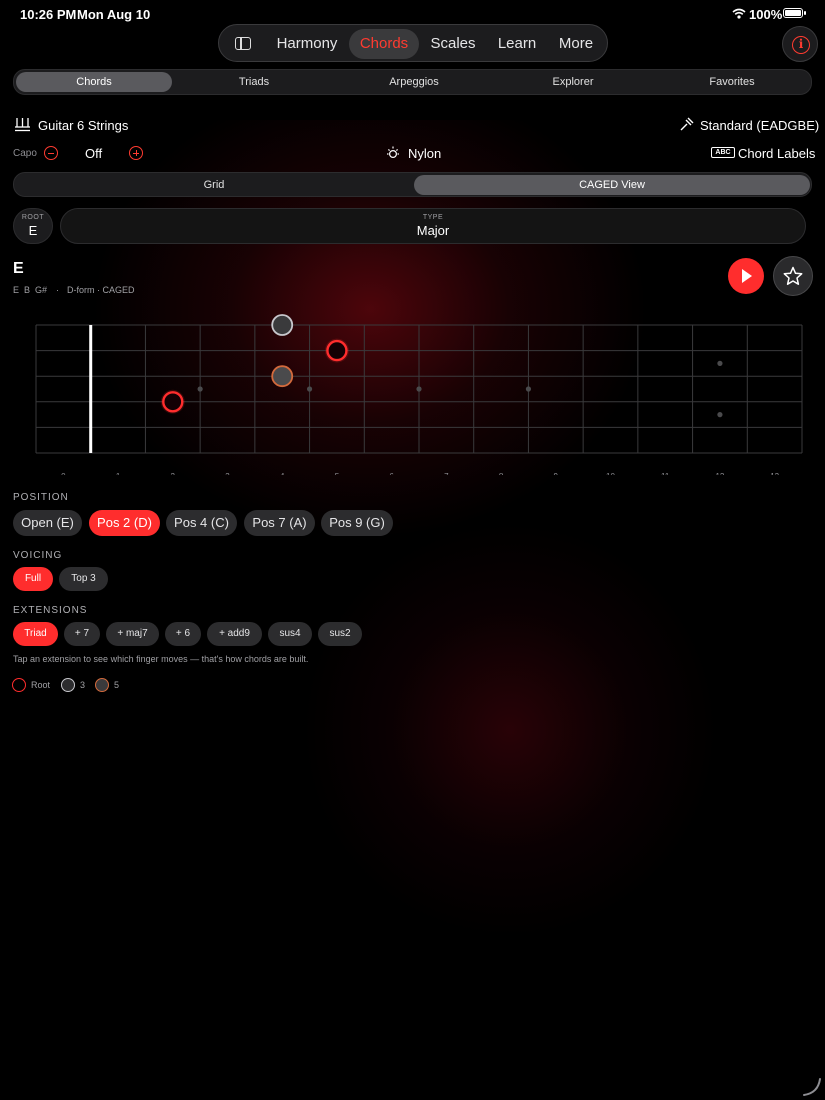  I want to click on position-pos-9-g: Pos 9 (G), so click(357, 523).